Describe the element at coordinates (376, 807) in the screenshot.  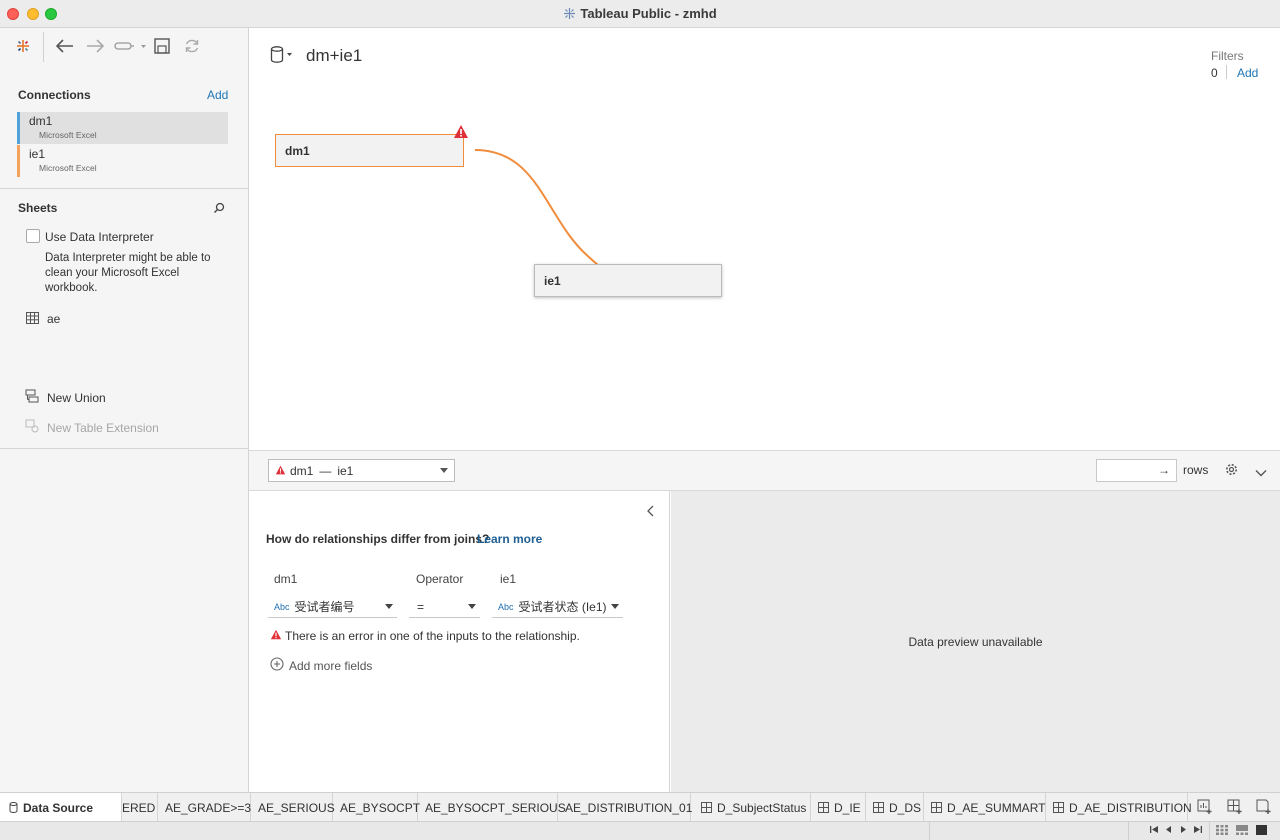
I see `tab-sheet: AE_BYSOCPT` at that location.